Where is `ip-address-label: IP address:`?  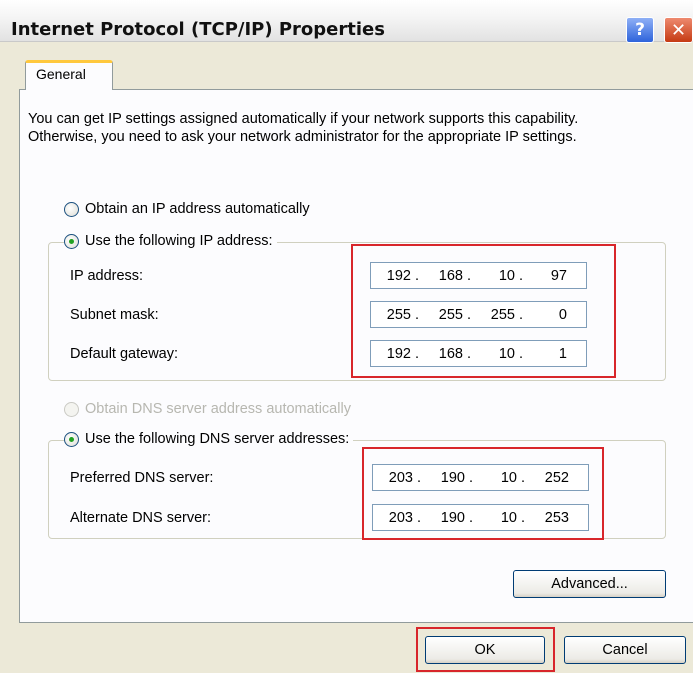 ip-address-label: IP address: is located at coordinates (107, 276).